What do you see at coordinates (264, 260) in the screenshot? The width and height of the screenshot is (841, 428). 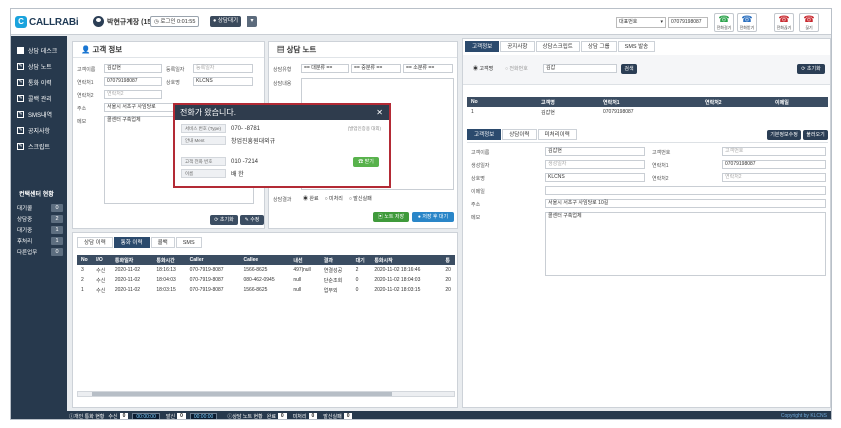 I see `column-header: Callee` at bounding box center [264, 260].